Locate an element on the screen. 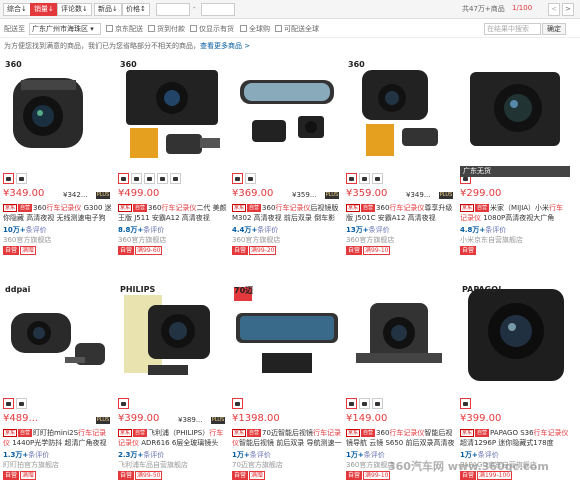 The width and height of the screenshot is (580, 501). promo-tags: 自营 满99-10 is located at coordinates (368, 475).